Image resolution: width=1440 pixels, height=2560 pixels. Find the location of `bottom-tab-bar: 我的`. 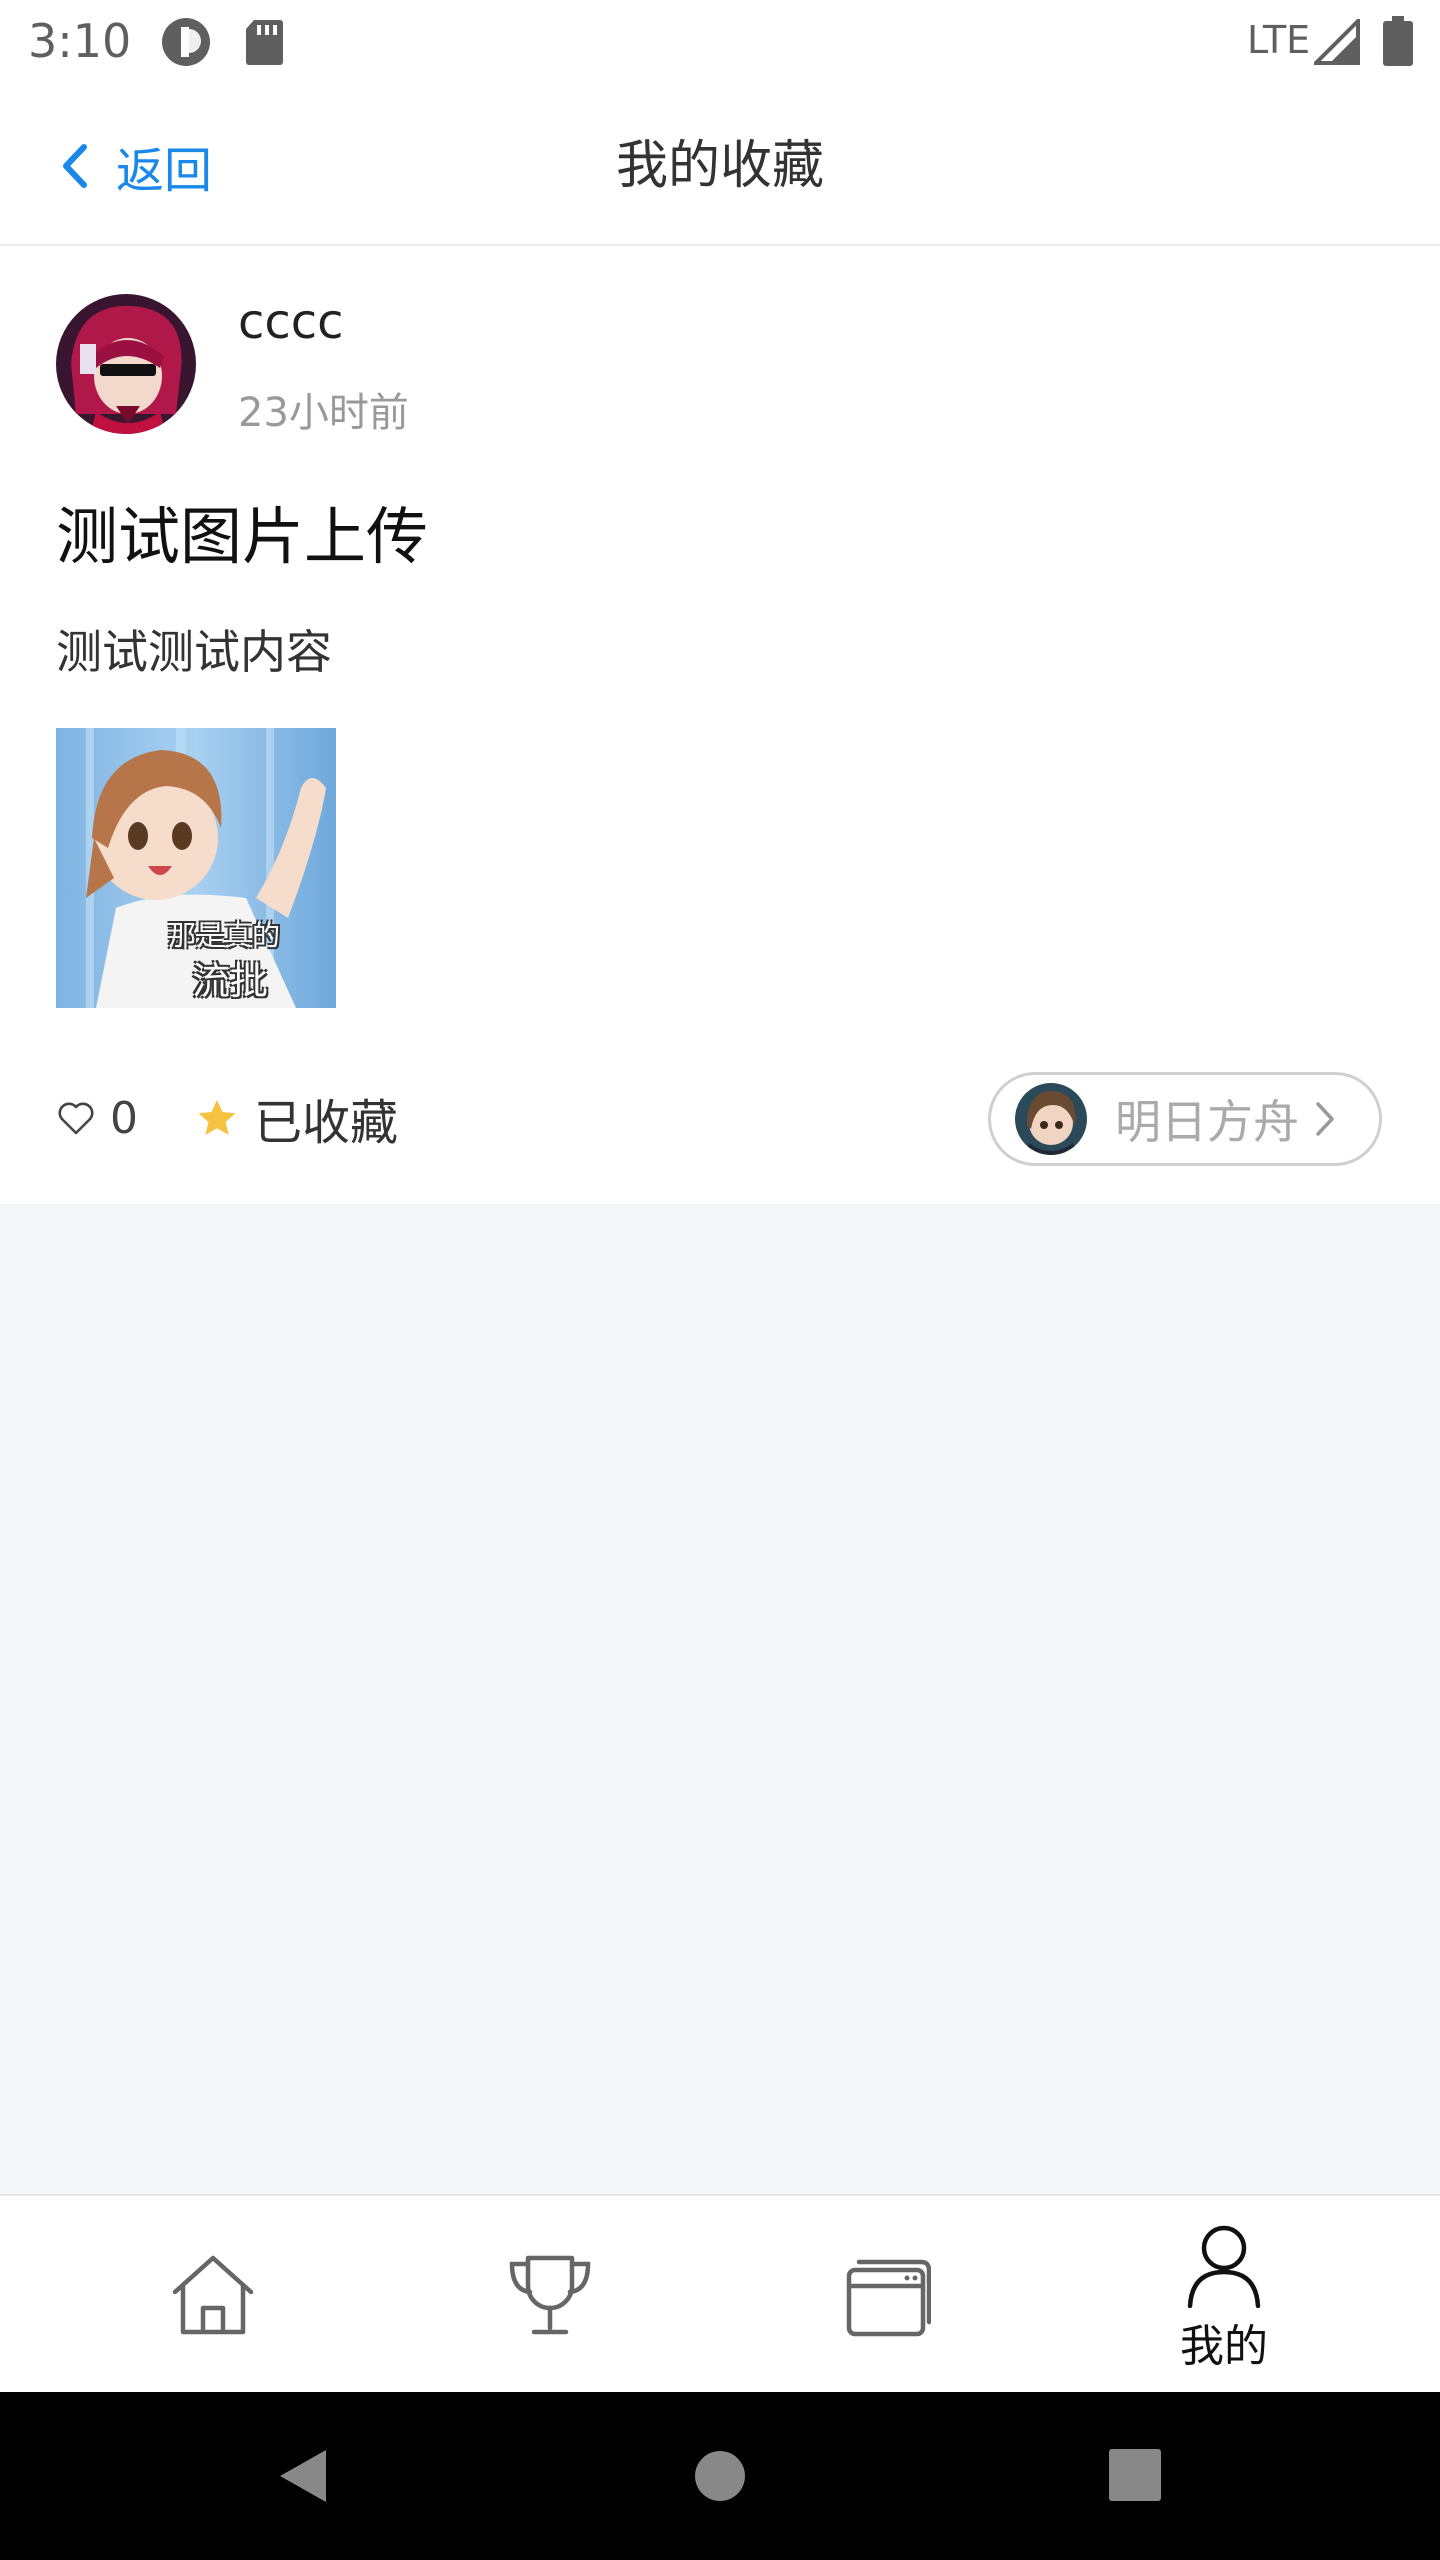

bottom-tab-bar: 我的 is located at coordinates (720, 2294).